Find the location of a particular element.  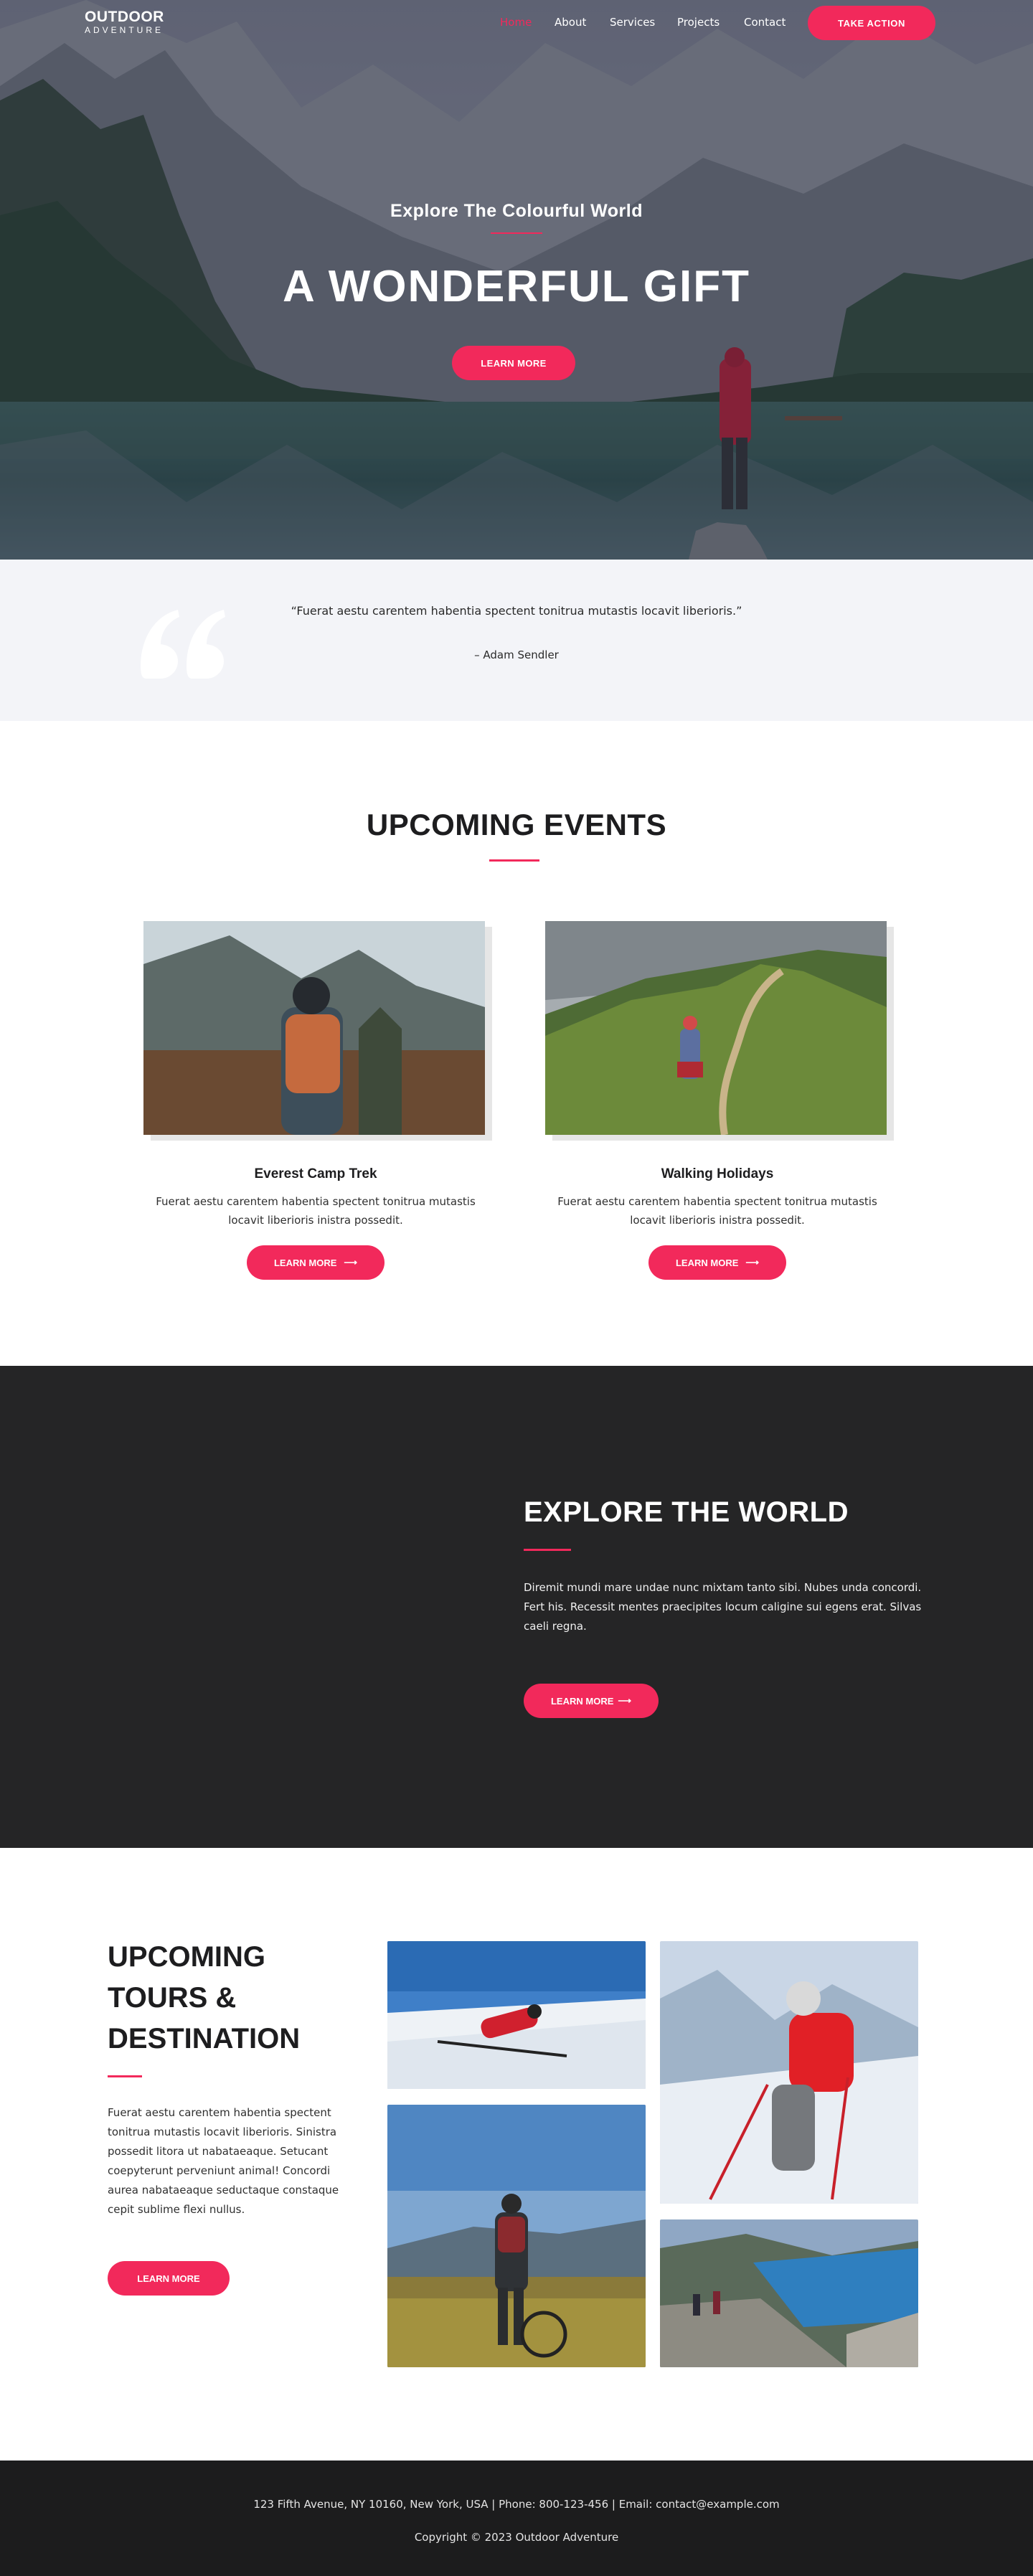

explore-title: EXPLORE THE WORLD is located at coordinates (686, 1512).